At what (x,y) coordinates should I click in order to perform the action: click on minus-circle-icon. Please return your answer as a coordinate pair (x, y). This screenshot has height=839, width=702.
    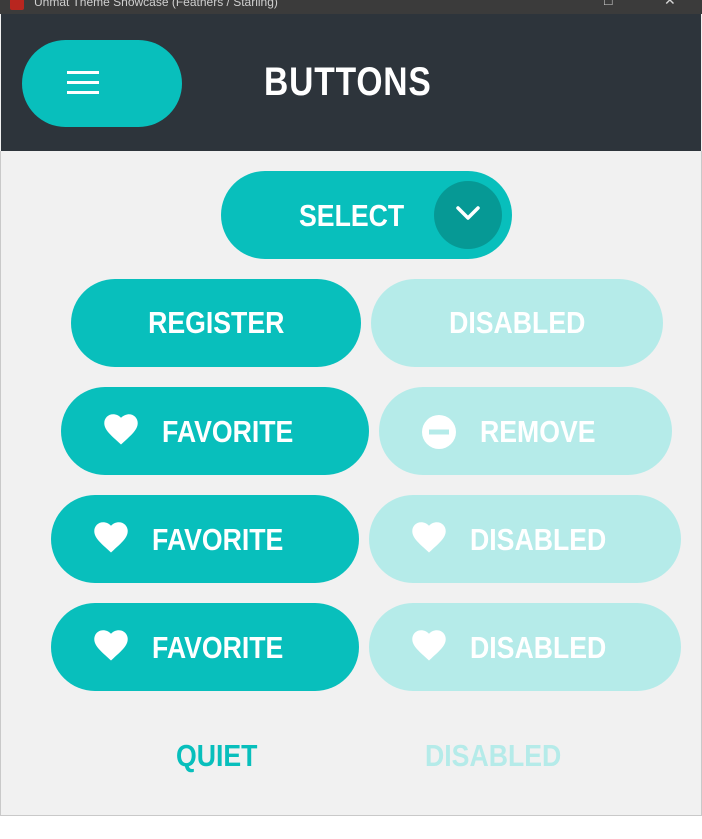
    Looking at the image, I should click on (439, 432).